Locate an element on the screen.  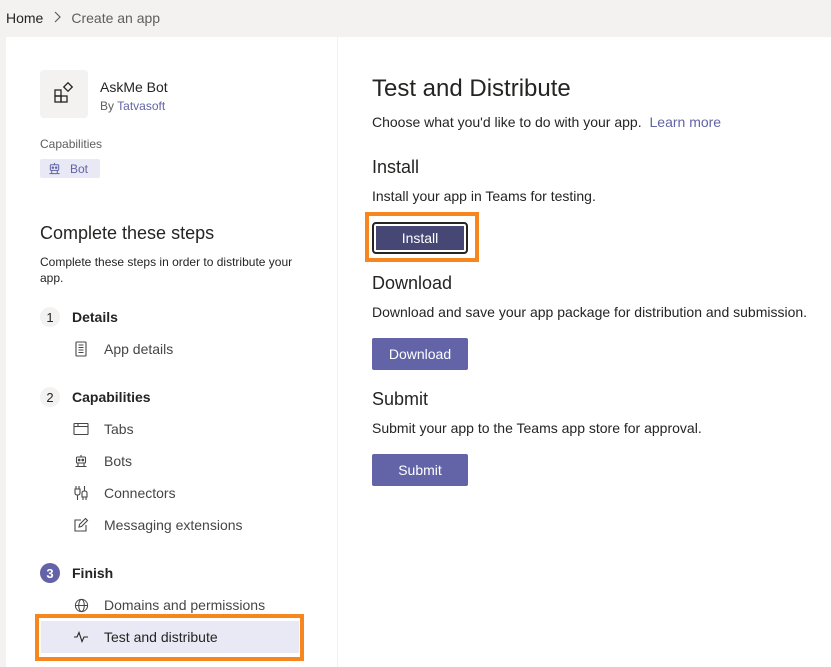
submit-button: Submit is located at coordinates (420, 470).